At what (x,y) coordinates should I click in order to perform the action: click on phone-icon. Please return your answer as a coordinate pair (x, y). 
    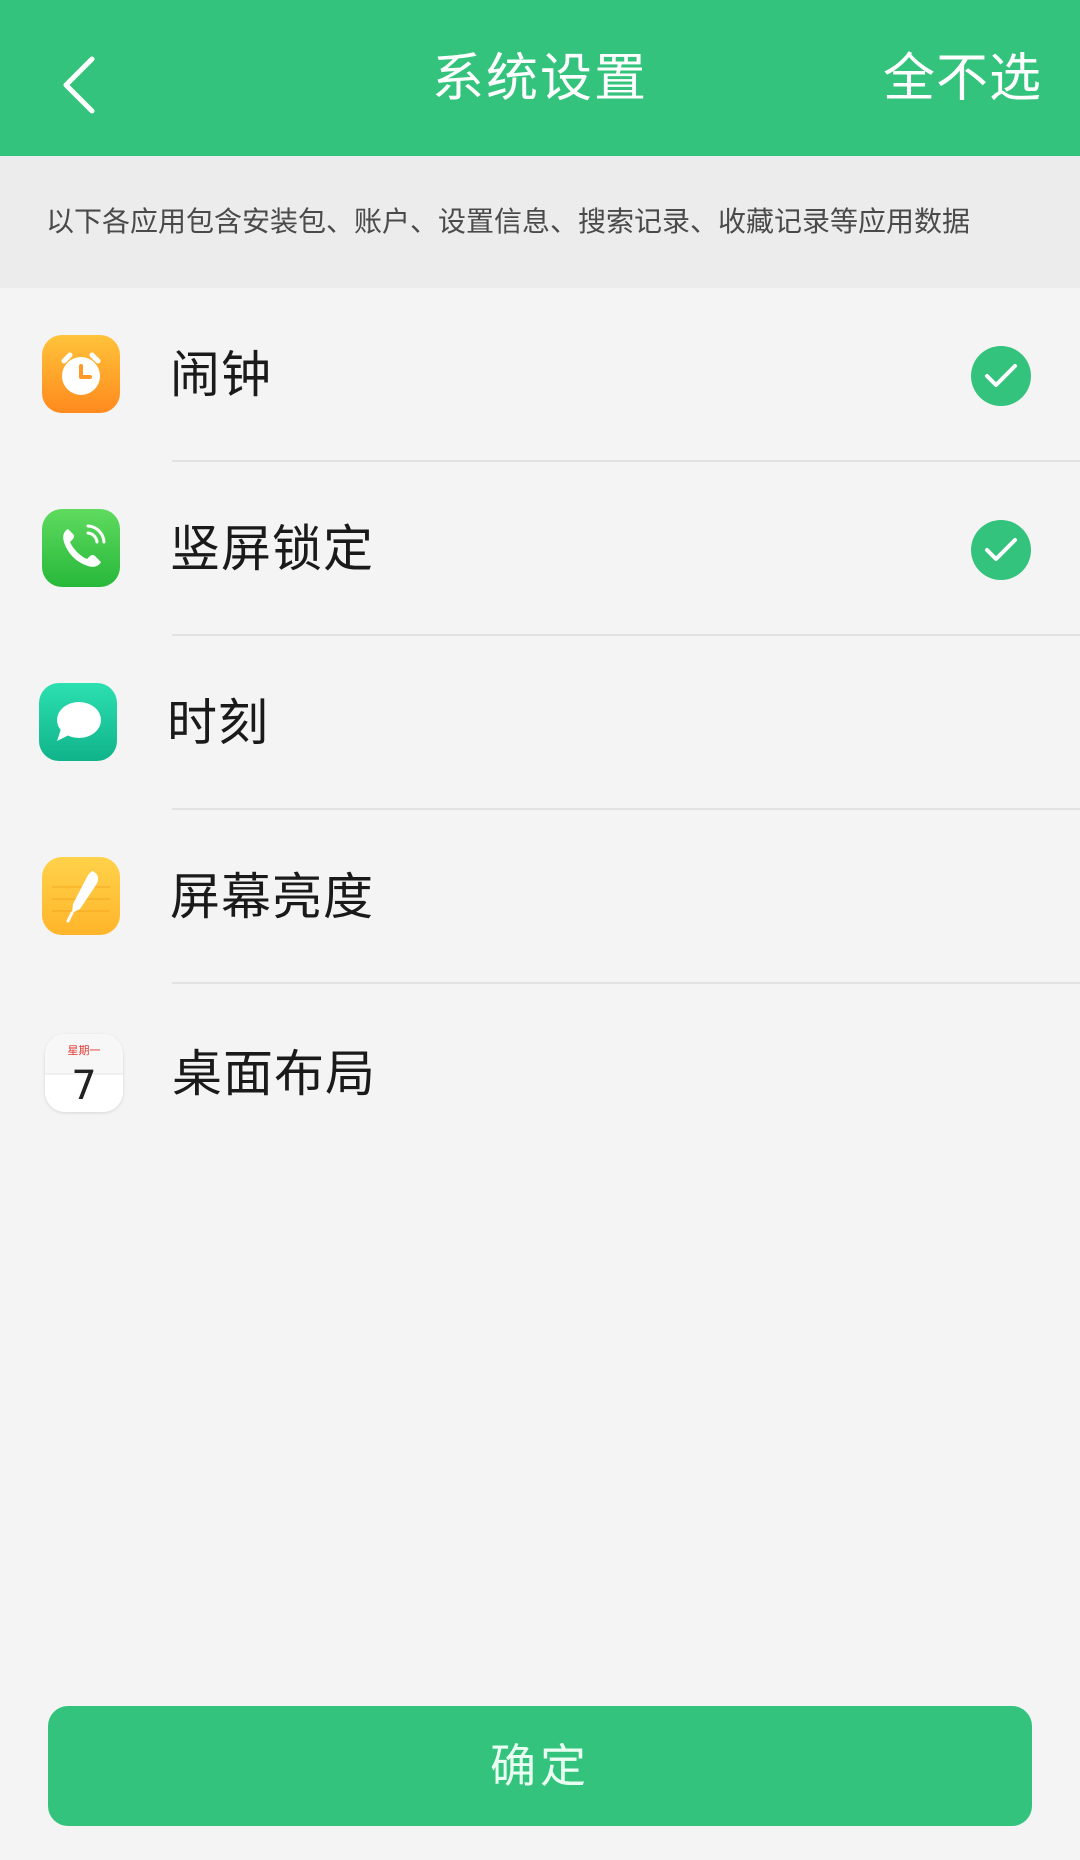
    Looking at the image, I should click on (81, 548).